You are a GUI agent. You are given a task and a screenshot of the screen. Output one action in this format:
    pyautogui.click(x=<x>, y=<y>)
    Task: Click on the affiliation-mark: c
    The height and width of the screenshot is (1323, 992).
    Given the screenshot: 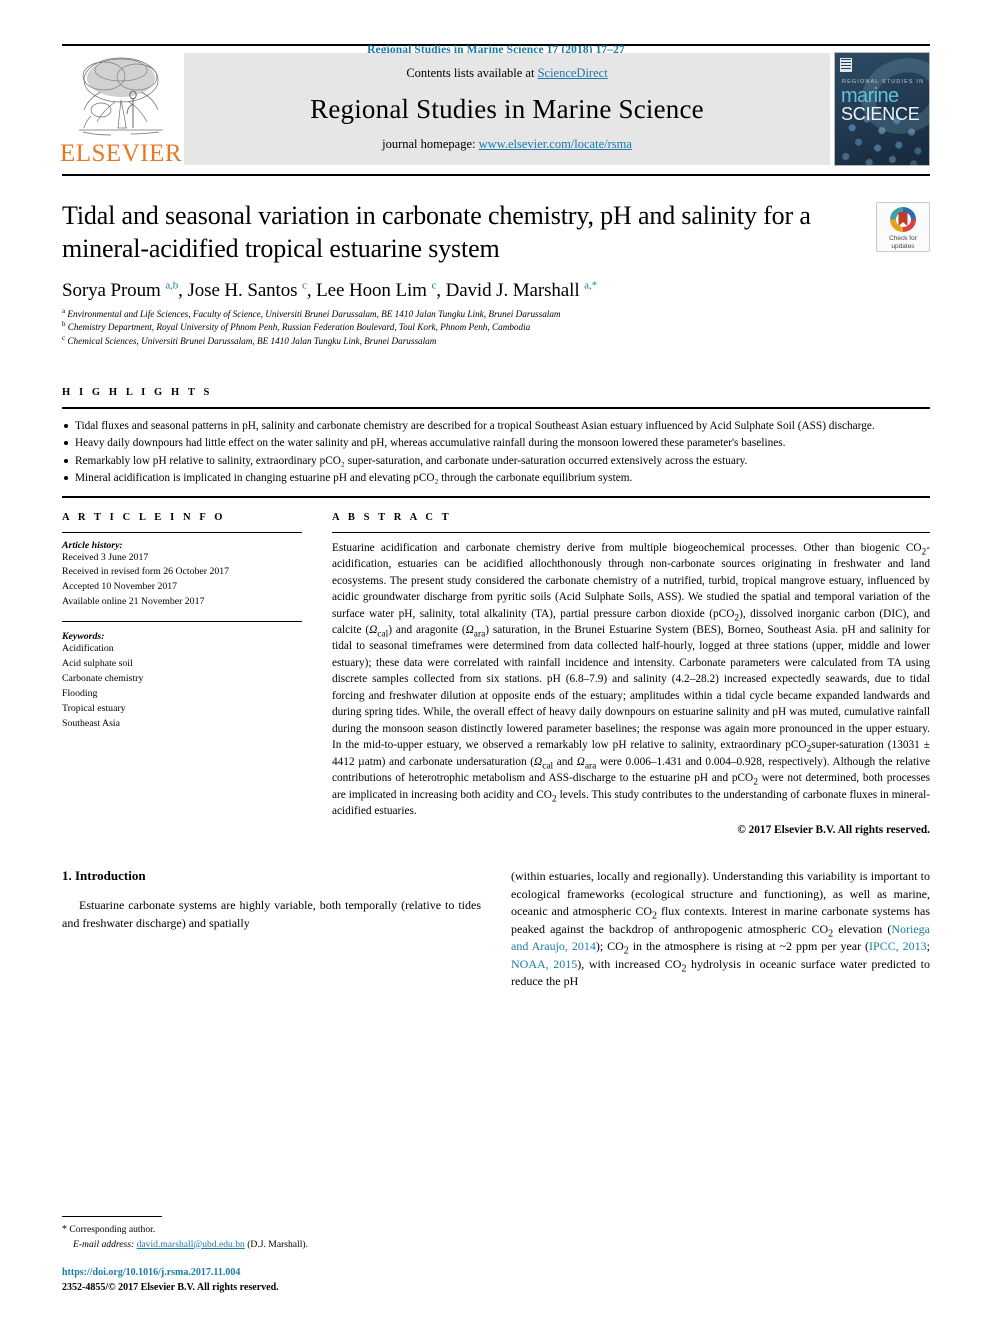 What is the action you would take?
    pyautogui.click(x=64, y=338)
    